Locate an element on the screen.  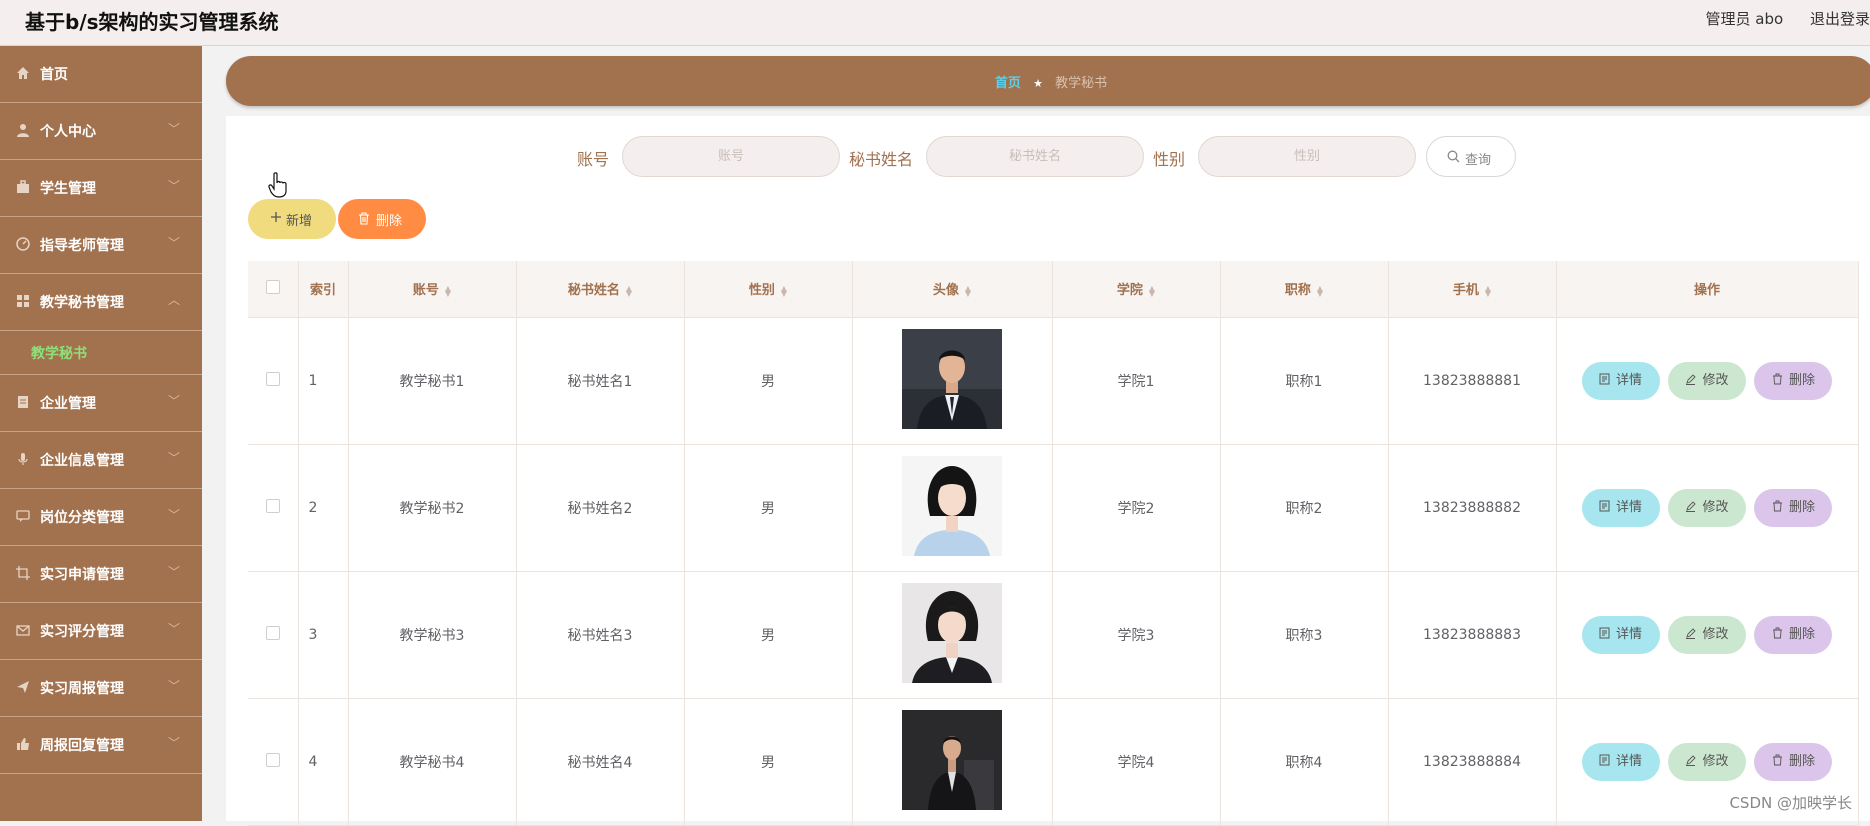
search-icon is located at coordinates (1453, 156).